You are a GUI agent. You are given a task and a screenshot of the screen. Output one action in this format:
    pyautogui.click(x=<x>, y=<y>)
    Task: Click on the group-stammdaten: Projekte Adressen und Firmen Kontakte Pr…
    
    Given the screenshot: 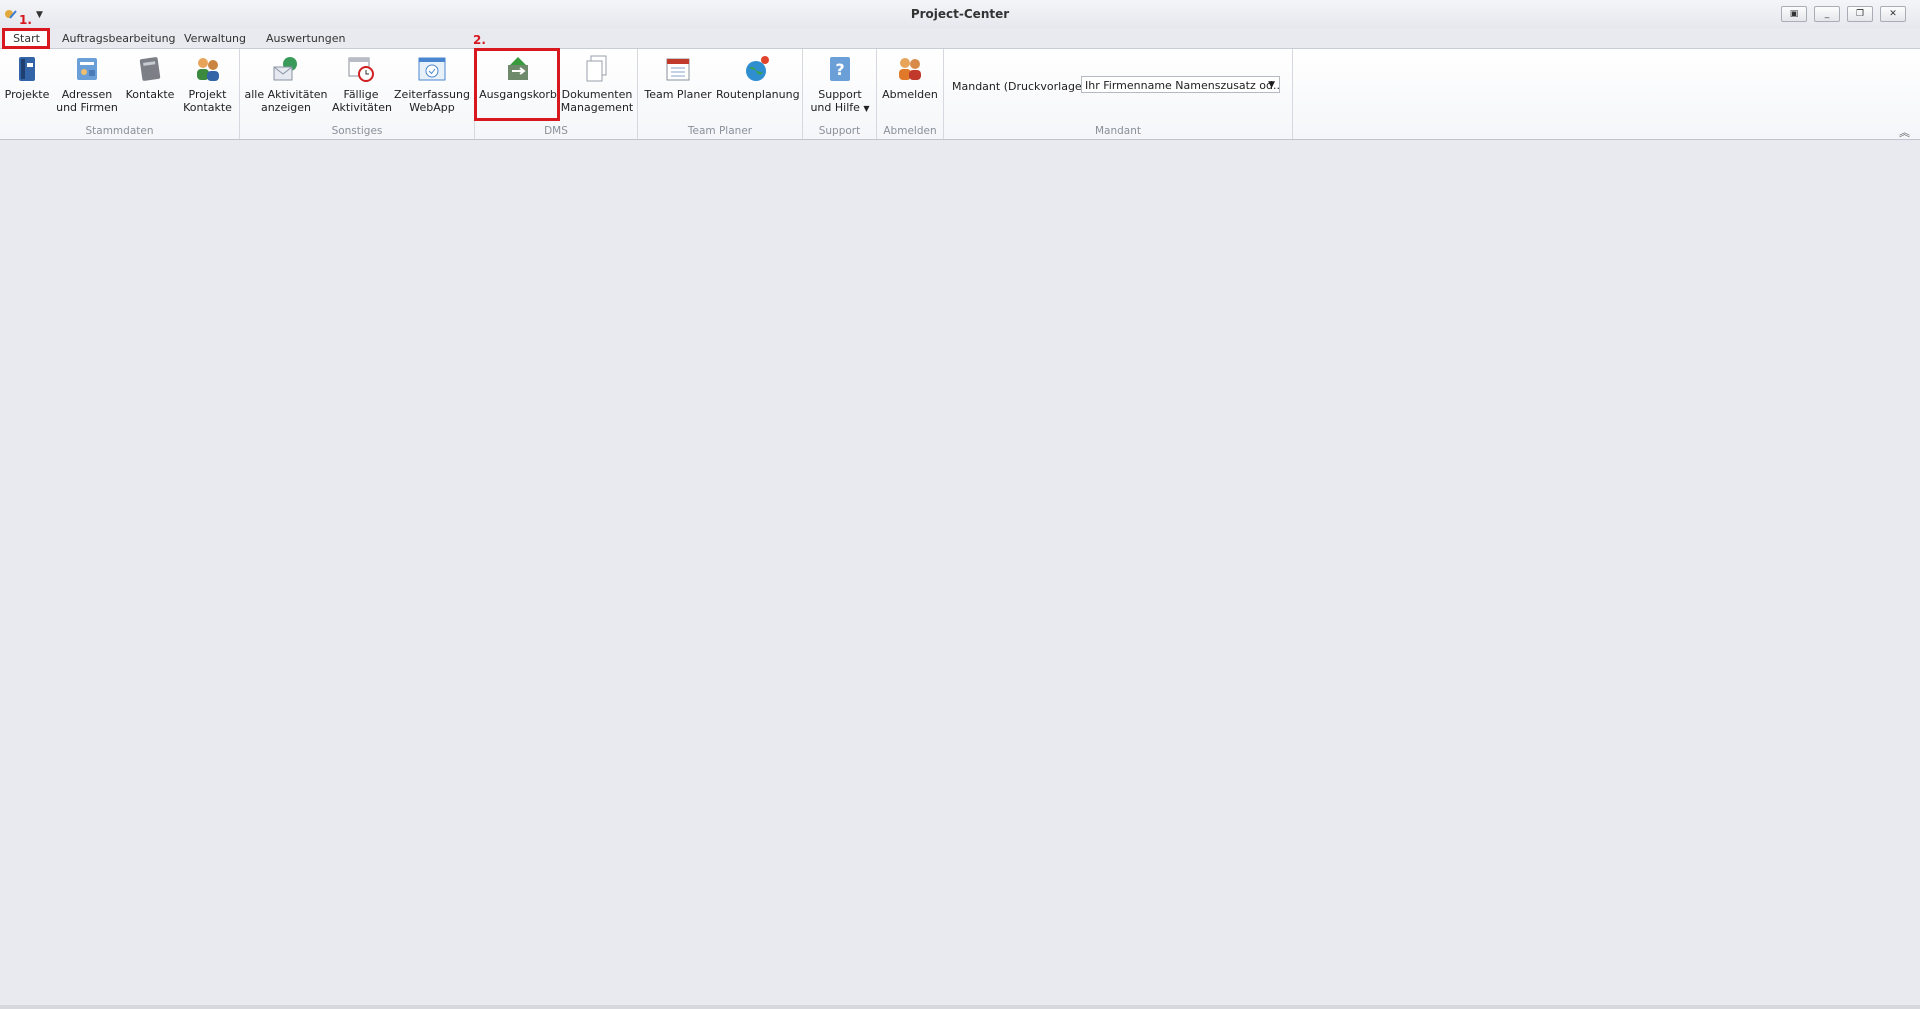 What is the action you would take?
    pyautogui.click(x=120, y=94)
    